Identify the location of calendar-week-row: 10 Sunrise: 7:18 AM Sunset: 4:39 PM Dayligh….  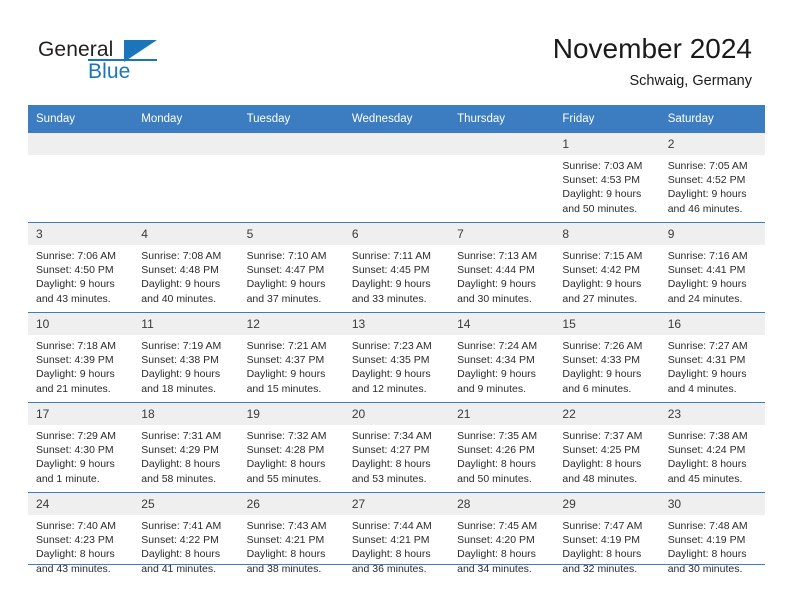
(396, 357).